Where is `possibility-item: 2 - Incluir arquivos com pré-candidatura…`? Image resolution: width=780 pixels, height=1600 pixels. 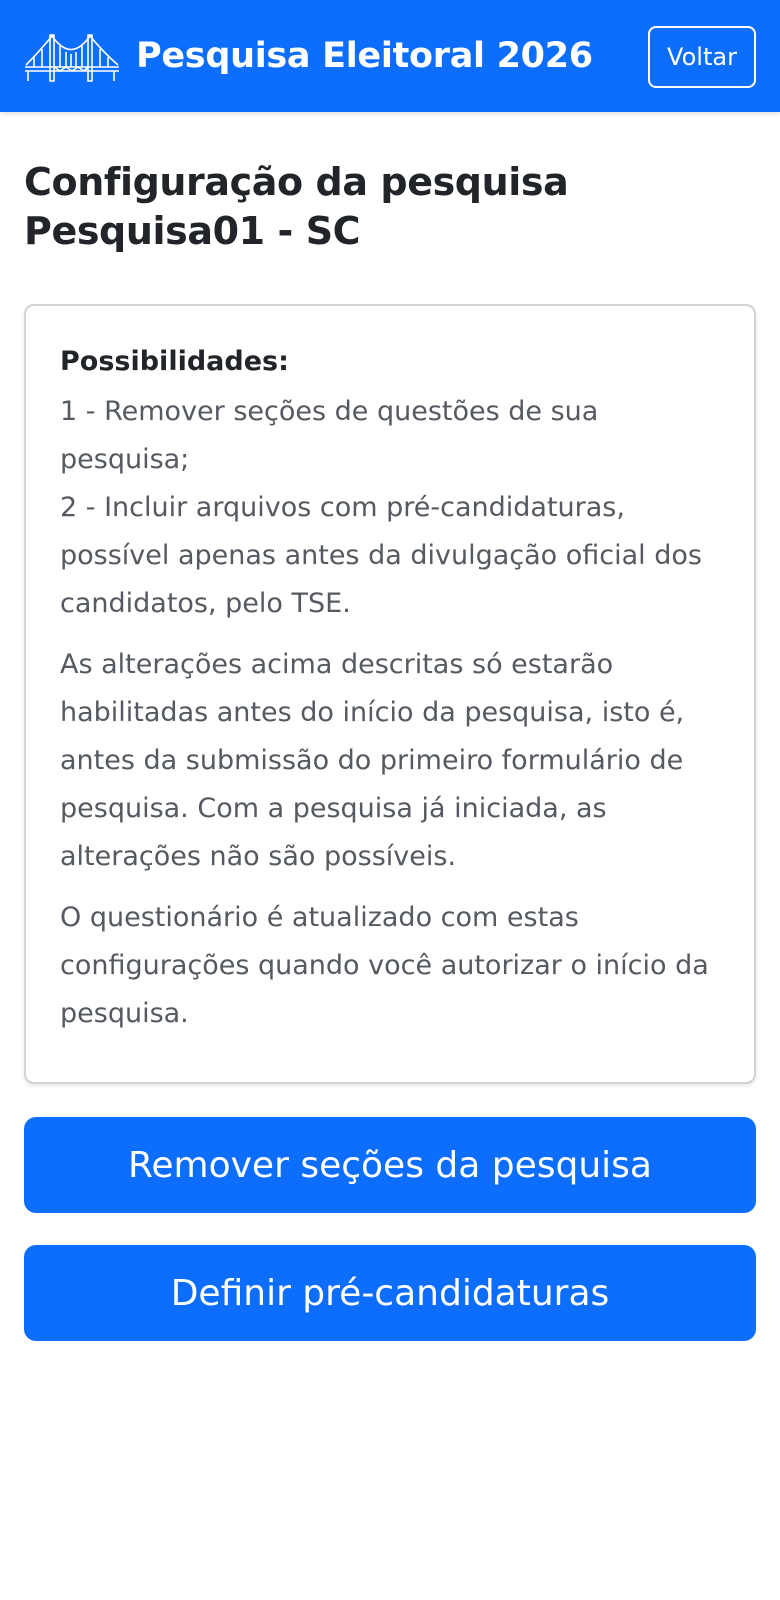
possibility-item: 2 - Incluir arquivos com pré-candidatura… is located at coordinates (381, 555).